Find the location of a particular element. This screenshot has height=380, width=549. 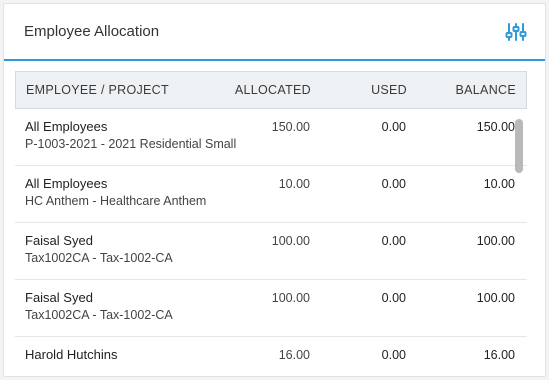

allocated-value: 10.00 is located at coordinates (294, 184).